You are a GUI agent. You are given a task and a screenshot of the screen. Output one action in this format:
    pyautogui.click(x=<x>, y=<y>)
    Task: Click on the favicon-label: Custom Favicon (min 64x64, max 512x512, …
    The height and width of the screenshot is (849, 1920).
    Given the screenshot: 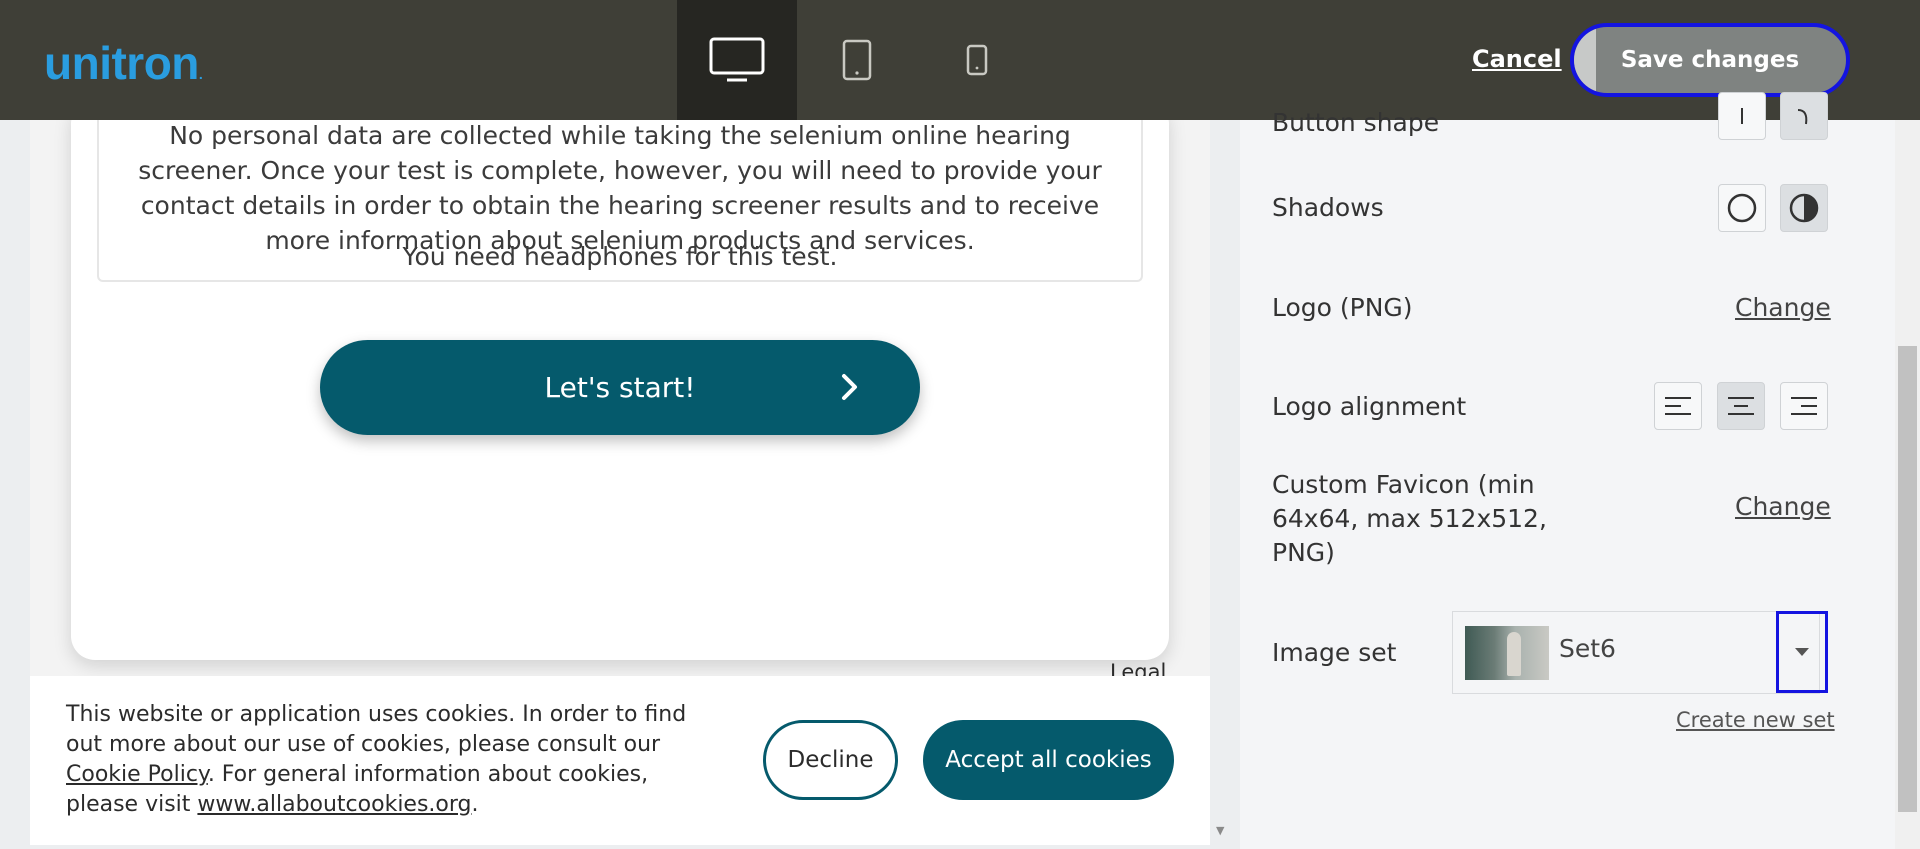 What is the action you would take?
    pyautogui.click(x=1409, y=518)
    